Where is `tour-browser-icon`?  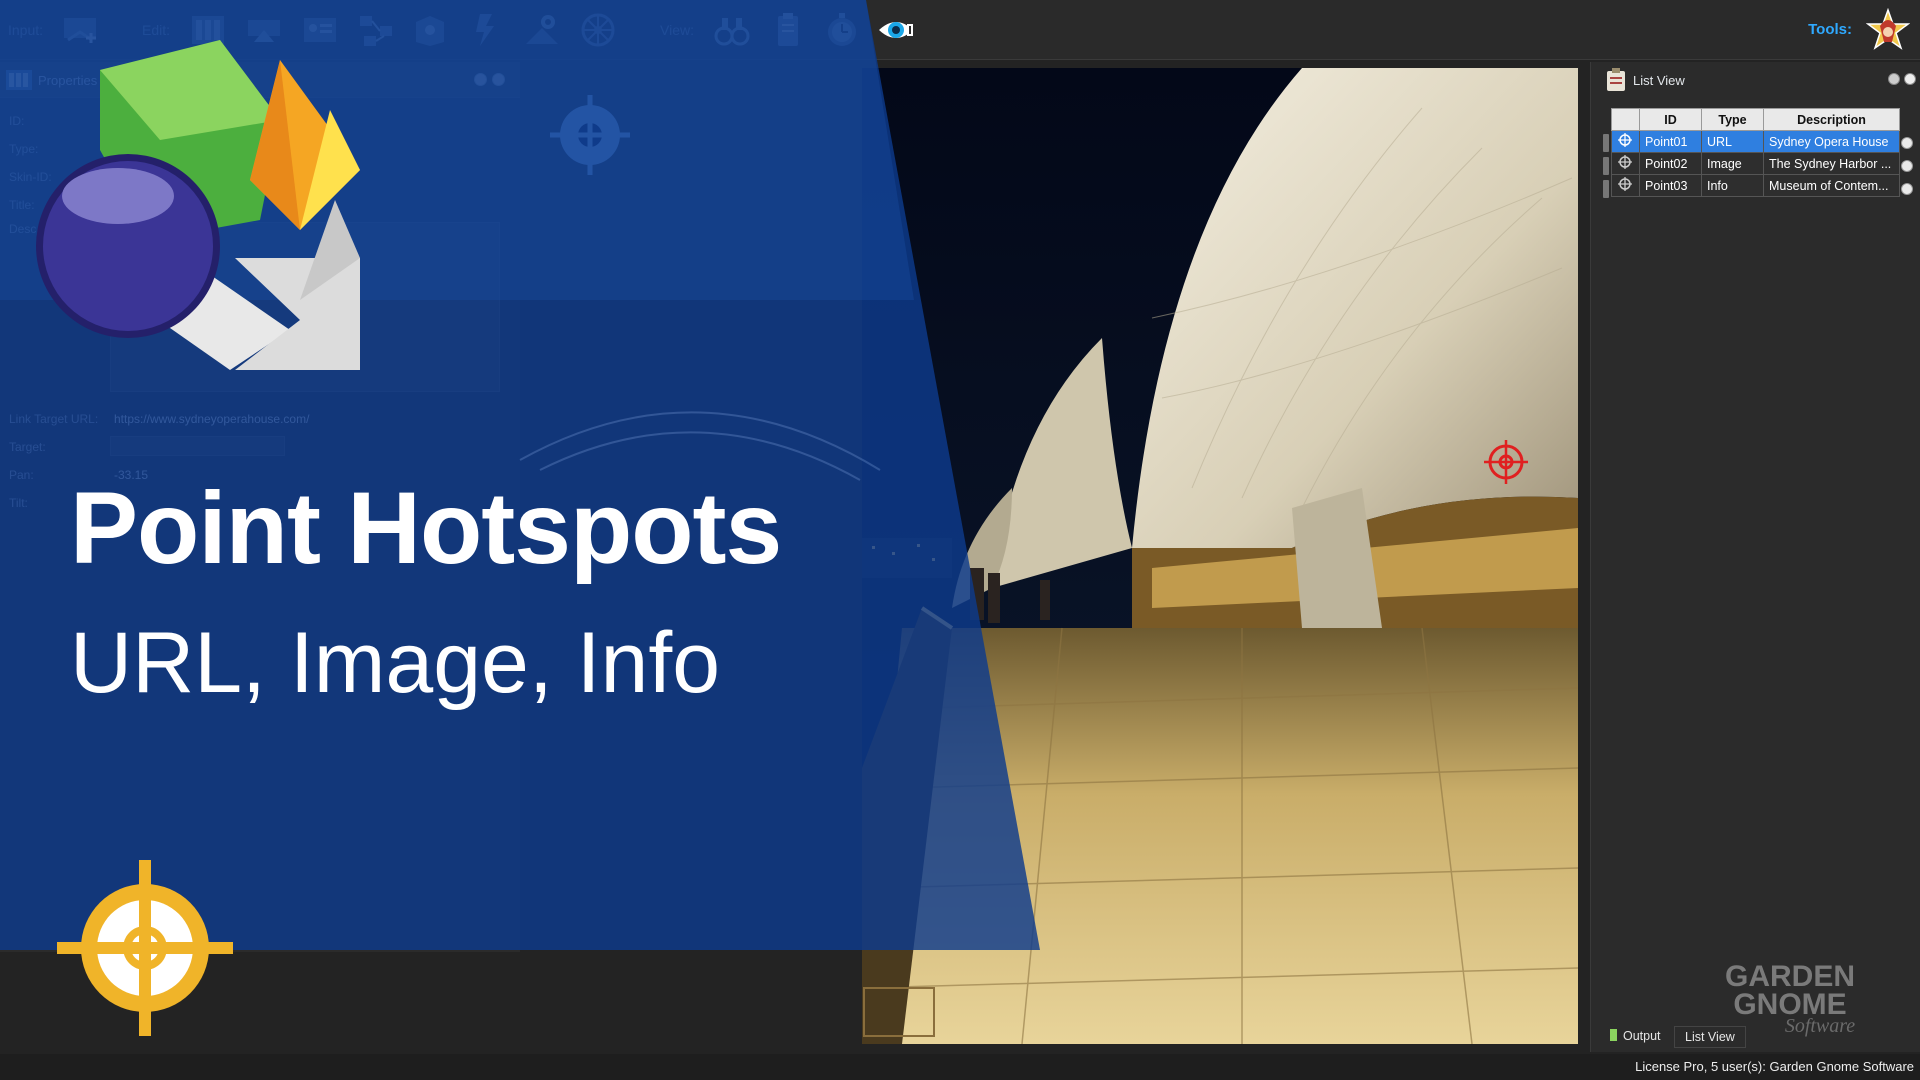 tour-browser-icon is located at coordinates (376, 30).